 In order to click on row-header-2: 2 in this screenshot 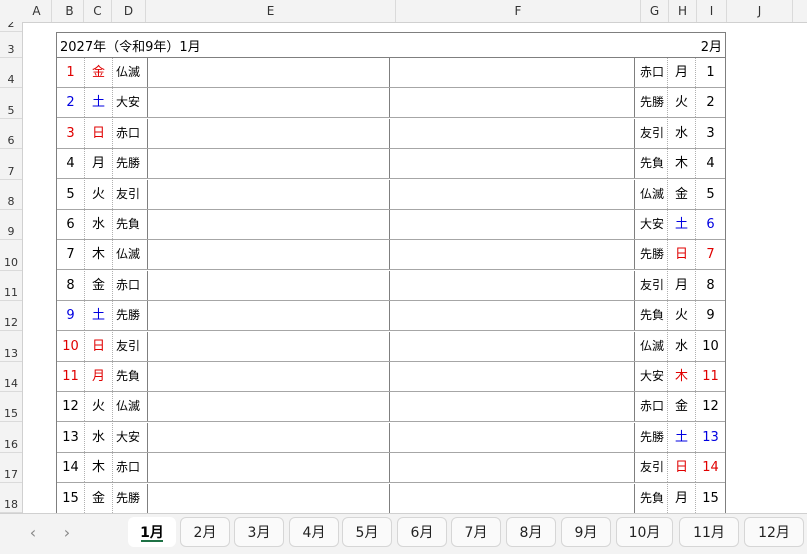, I will do `click(11, 27)`.